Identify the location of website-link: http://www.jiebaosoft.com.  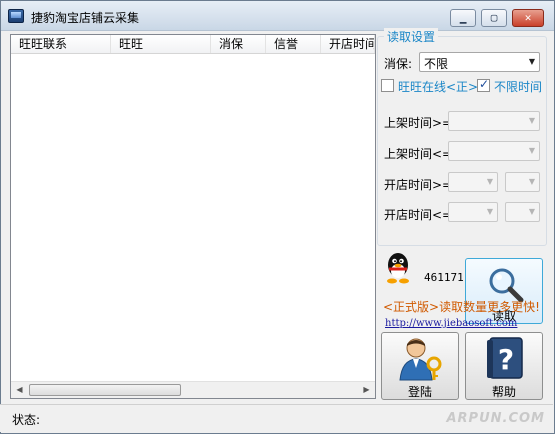
(451, 323).